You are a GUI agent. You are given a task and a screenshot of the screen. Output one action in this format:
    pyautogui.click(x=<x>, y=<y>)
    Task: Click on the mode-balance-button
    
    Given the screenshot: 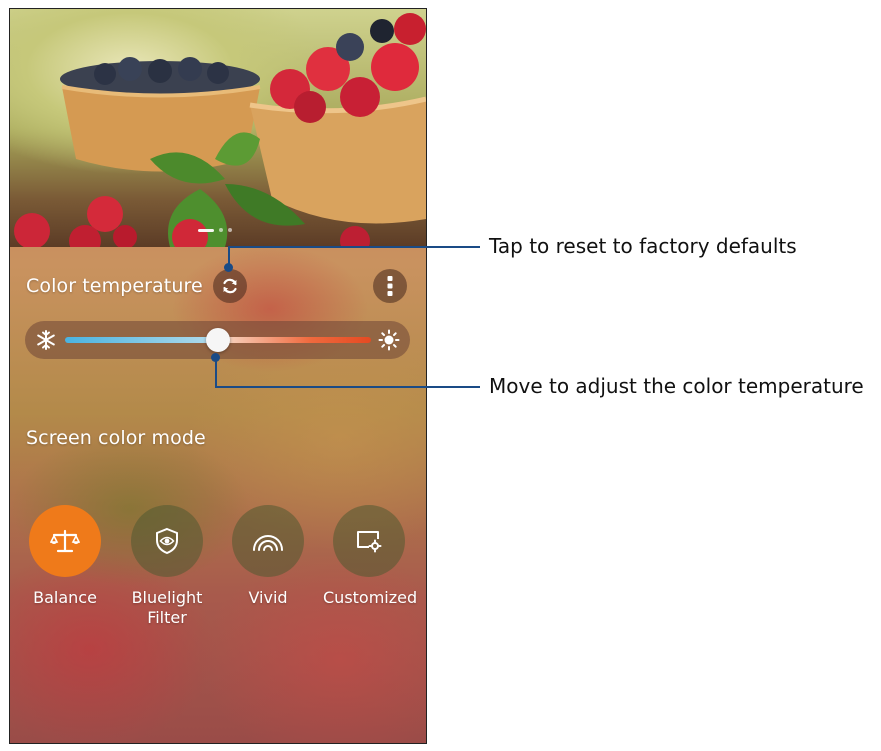 What is the action you would take?
    pyautogui.click(x=65, y=541)
    